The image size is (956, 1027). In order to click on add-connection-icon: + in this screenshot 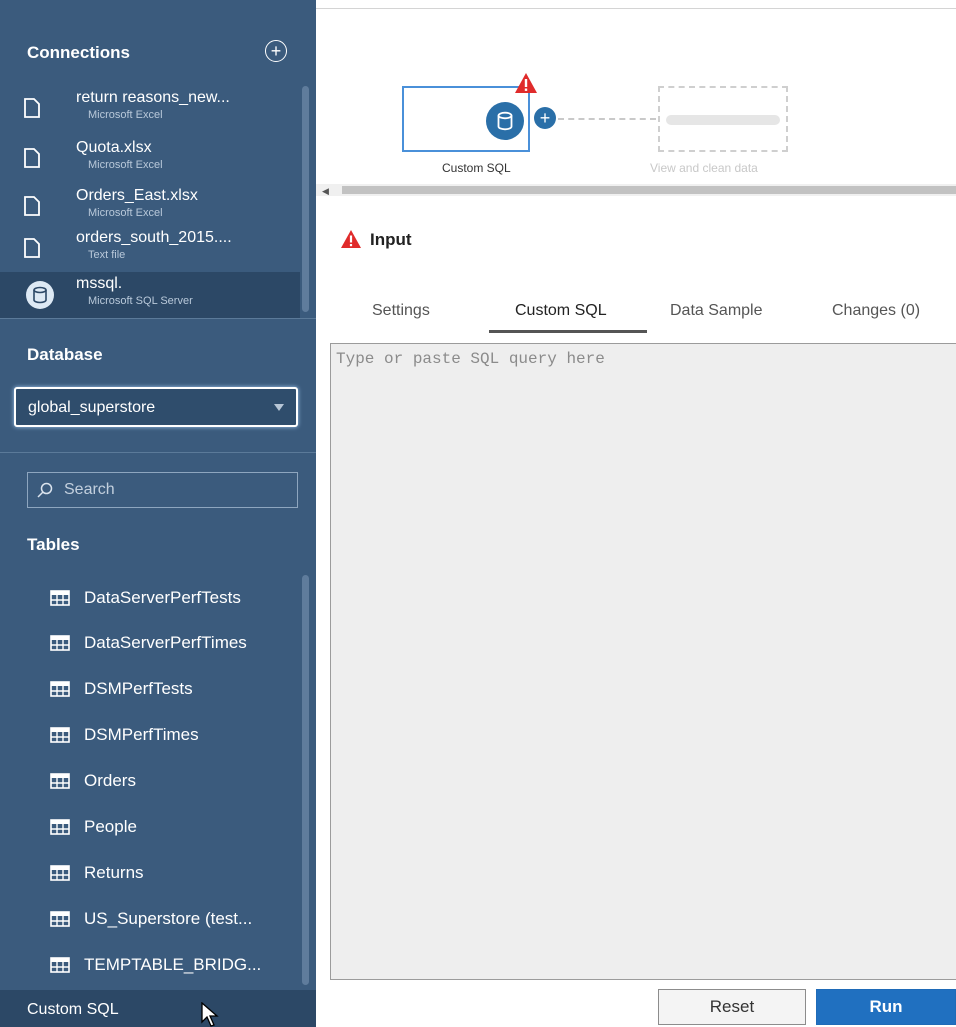, I will do `click(276, 51)`.